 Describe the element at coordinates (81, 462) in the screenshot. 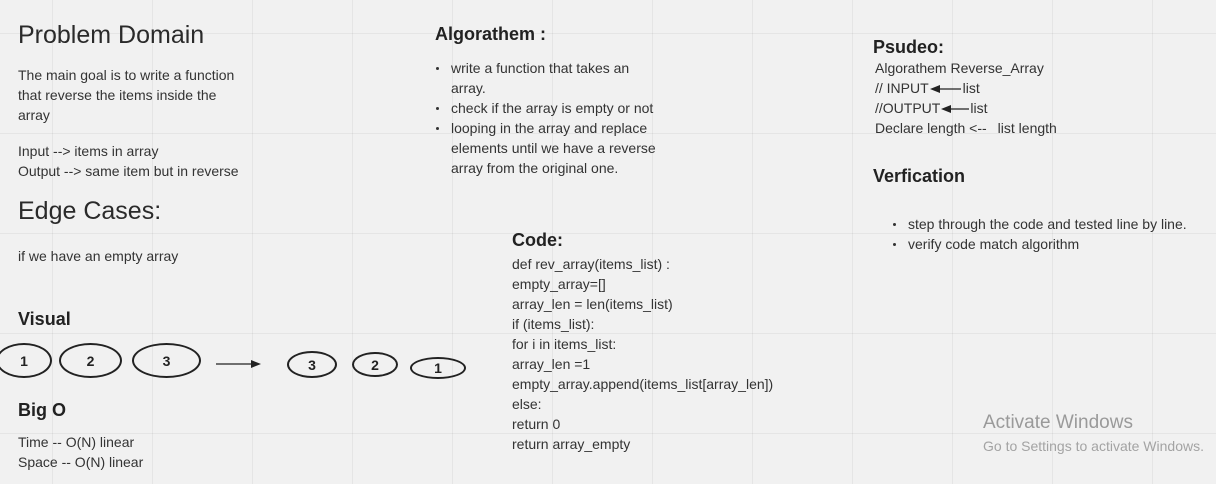

I see `space-complexity: Space -- O(N) linear` at that location.